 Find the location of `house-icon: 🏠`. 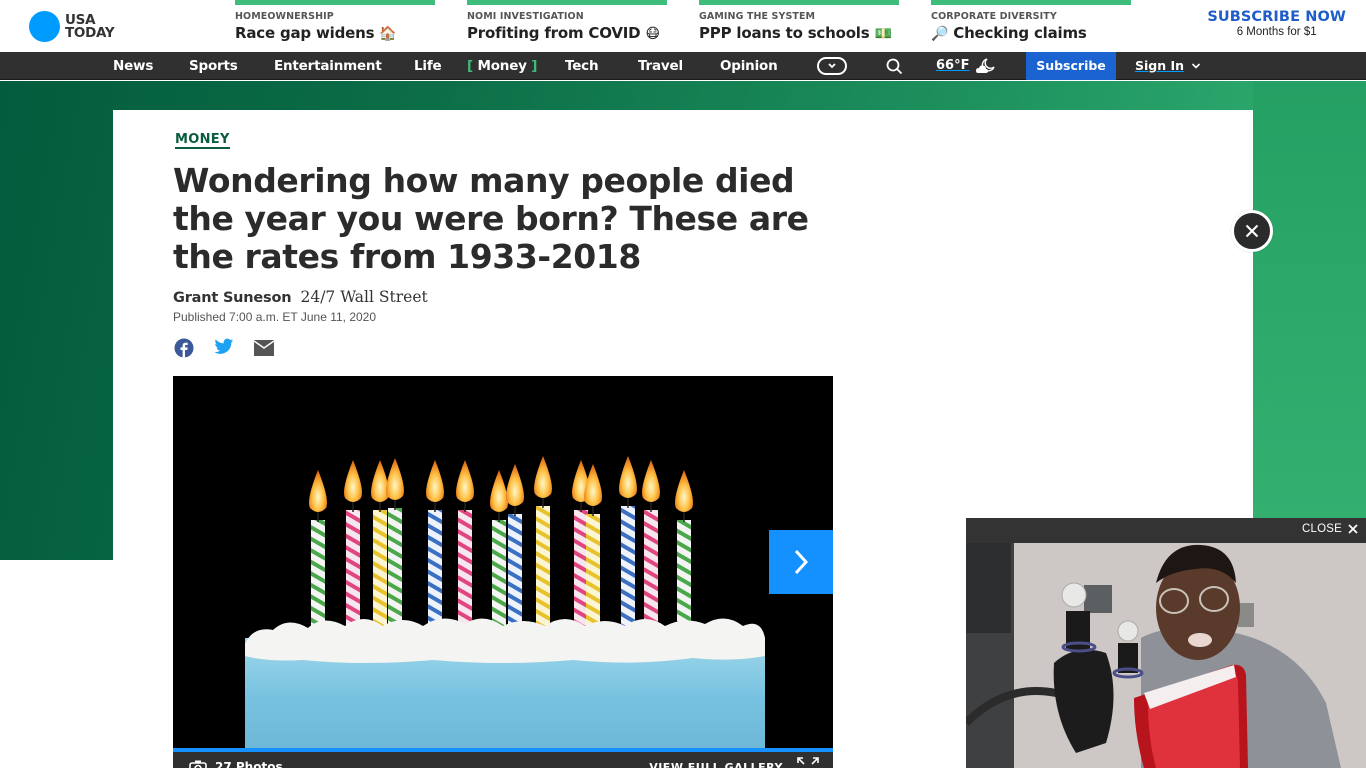

house-icon: 🏠 is located at coordinates (388, 34).